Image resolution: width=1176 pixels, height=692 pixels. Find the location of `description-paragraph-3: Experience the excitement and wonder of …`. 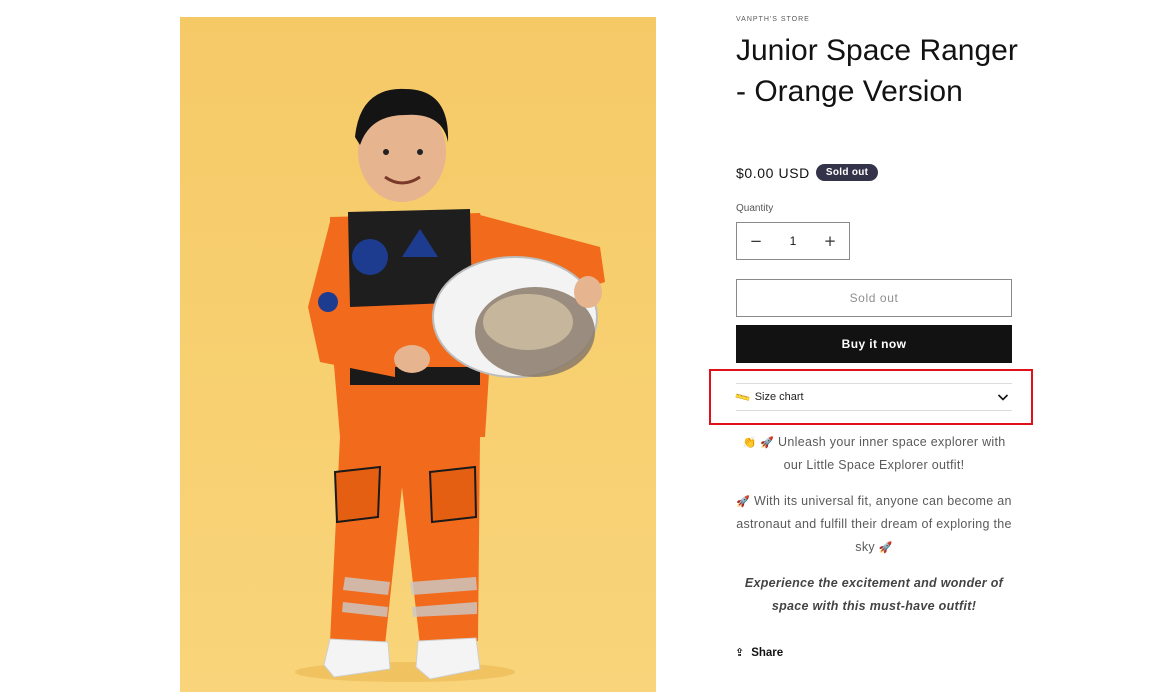

description-paragraph-3: Experience the excitement and wonder of … is located at coordinates (874, 594).